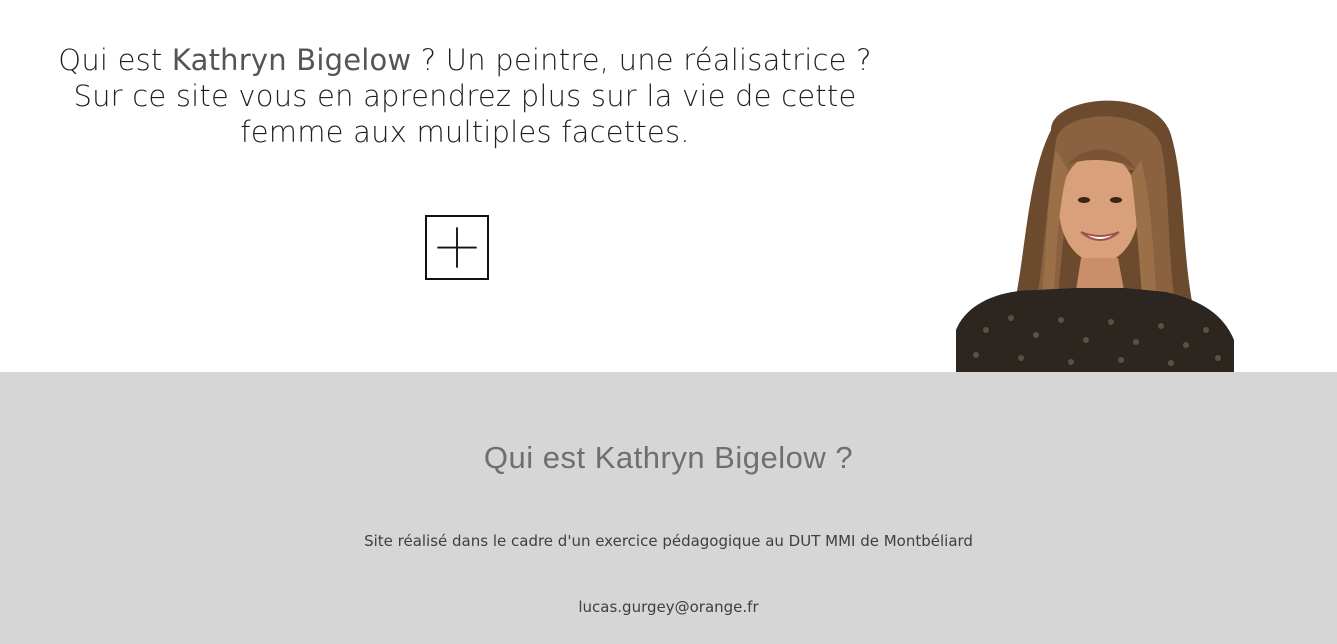 This screenshot has width=1337, height=644. I want to click on intro-name-highlight: Kathryn Bigelow, so click(291, 60).